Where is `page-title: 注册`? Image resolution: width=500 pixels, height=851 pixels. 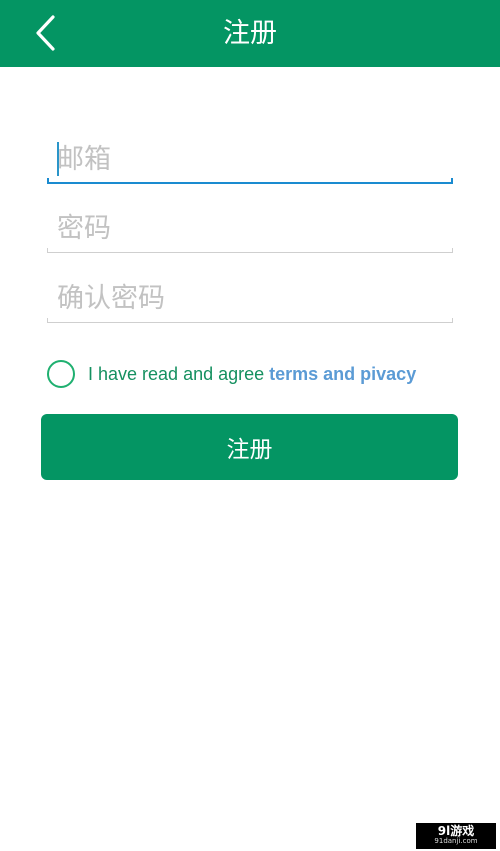 page-title: 注册 is located at coordinates (250, 33).